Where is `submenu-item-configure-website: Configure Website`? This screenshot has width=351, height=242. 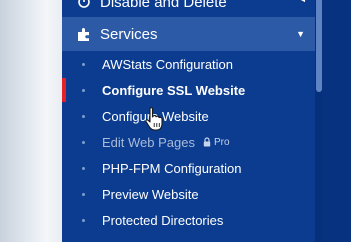
submenu-item-configure-website: Configure Website is located at coordinates (188, 116).